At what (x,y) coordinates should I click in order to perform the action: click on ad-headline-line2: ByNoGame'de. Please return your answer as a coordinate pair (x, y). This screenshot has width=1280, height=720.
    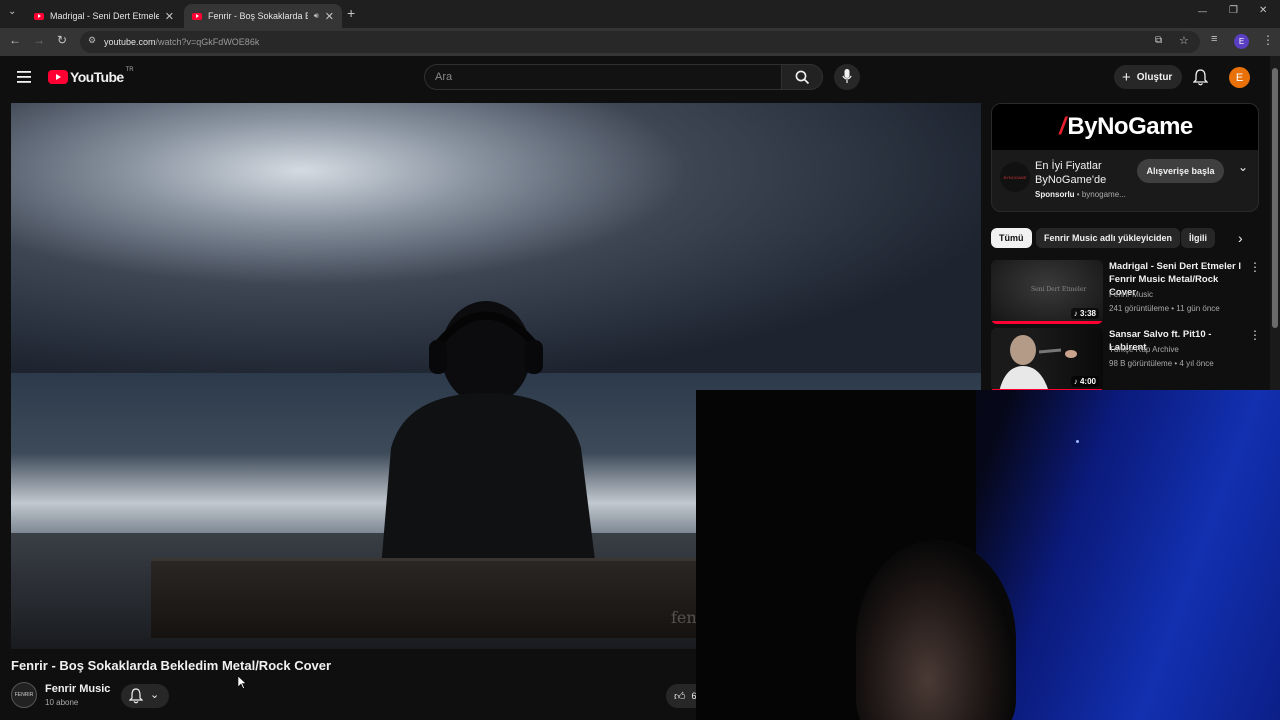
    Looking at the image, I should click on (1071, 180).